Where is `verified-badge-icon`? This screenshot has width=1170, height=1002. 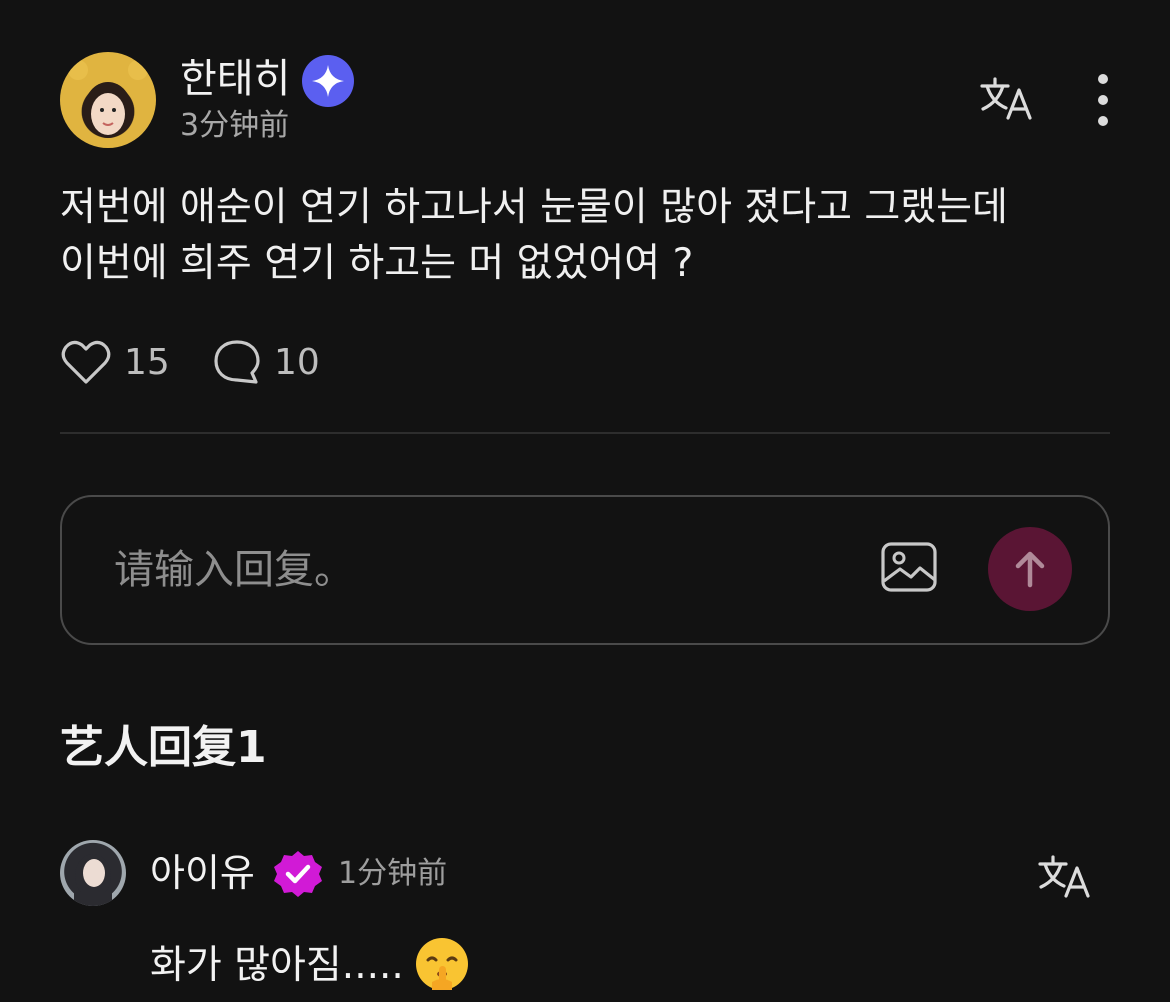
verified-badge-icon is located at coordinates (298, 874).